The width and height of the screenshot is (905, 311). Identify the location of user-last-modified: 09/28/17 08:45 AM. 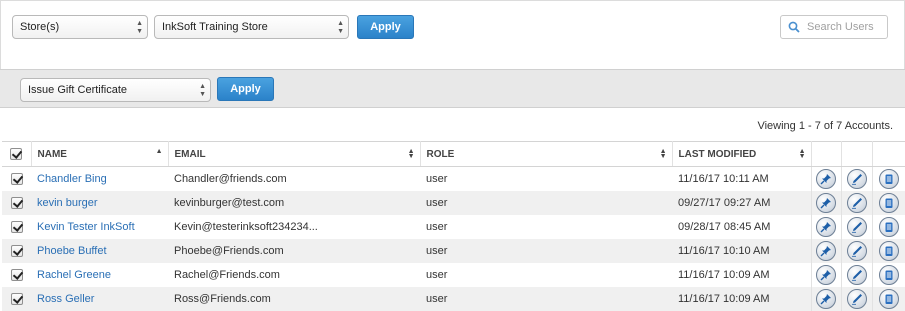
(724, 226).